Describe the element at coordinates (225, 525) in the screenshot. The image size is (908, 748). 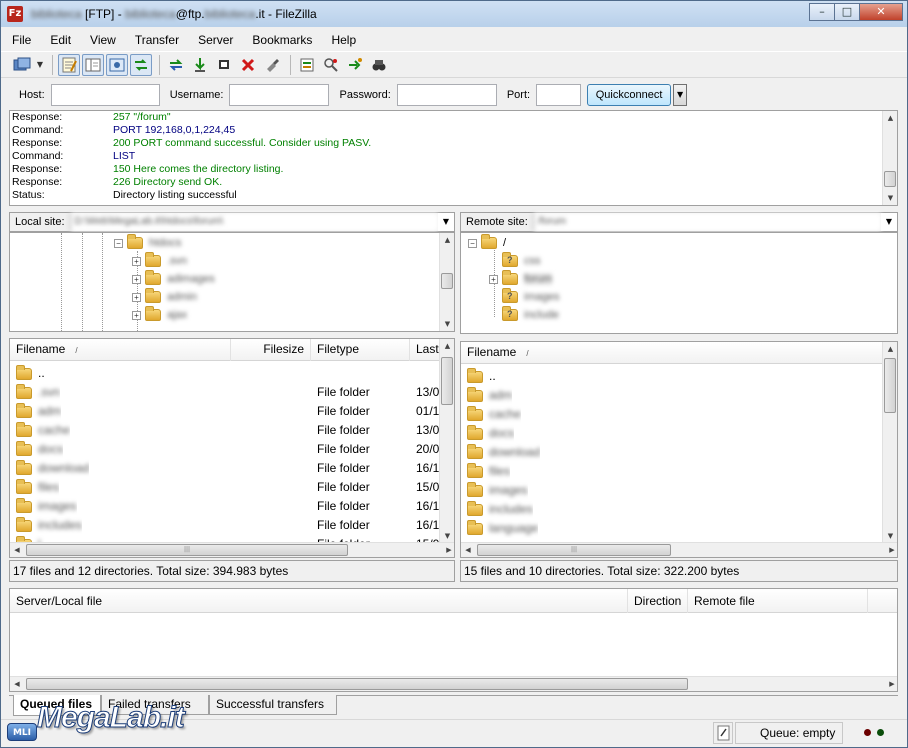
I see `local-file-row: includes File folder 16/1` at that location.